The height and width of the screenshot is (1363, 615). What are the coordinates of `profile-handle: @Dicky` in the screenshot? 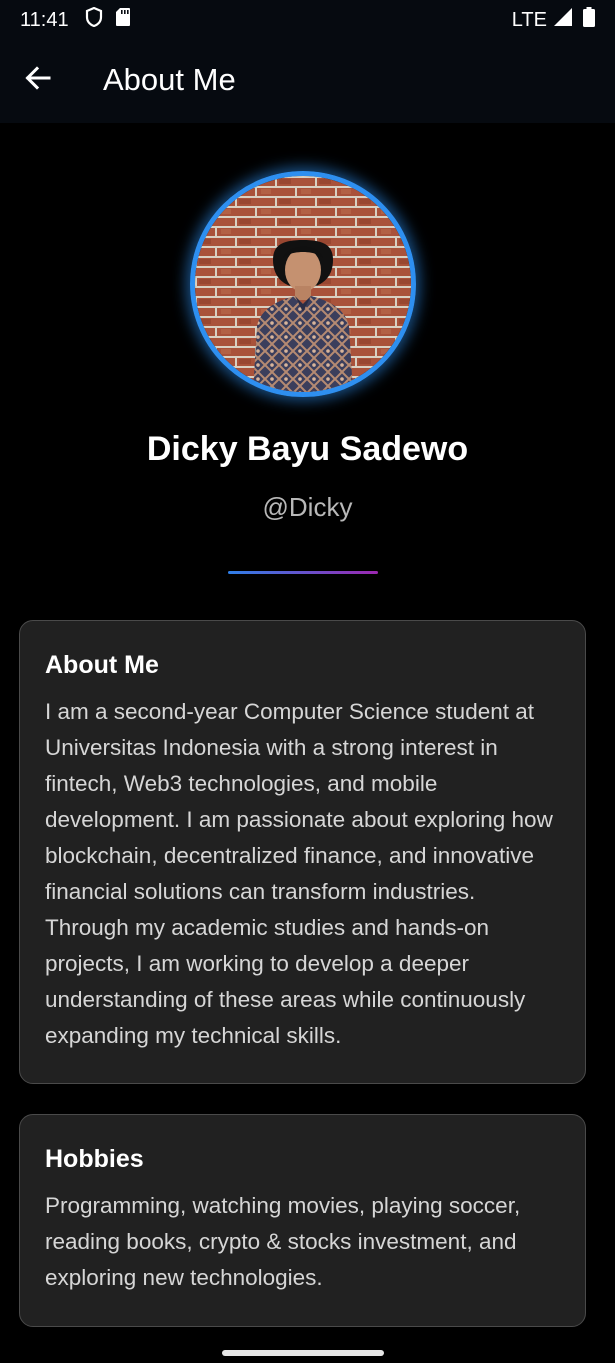 It's located at (307, 507).